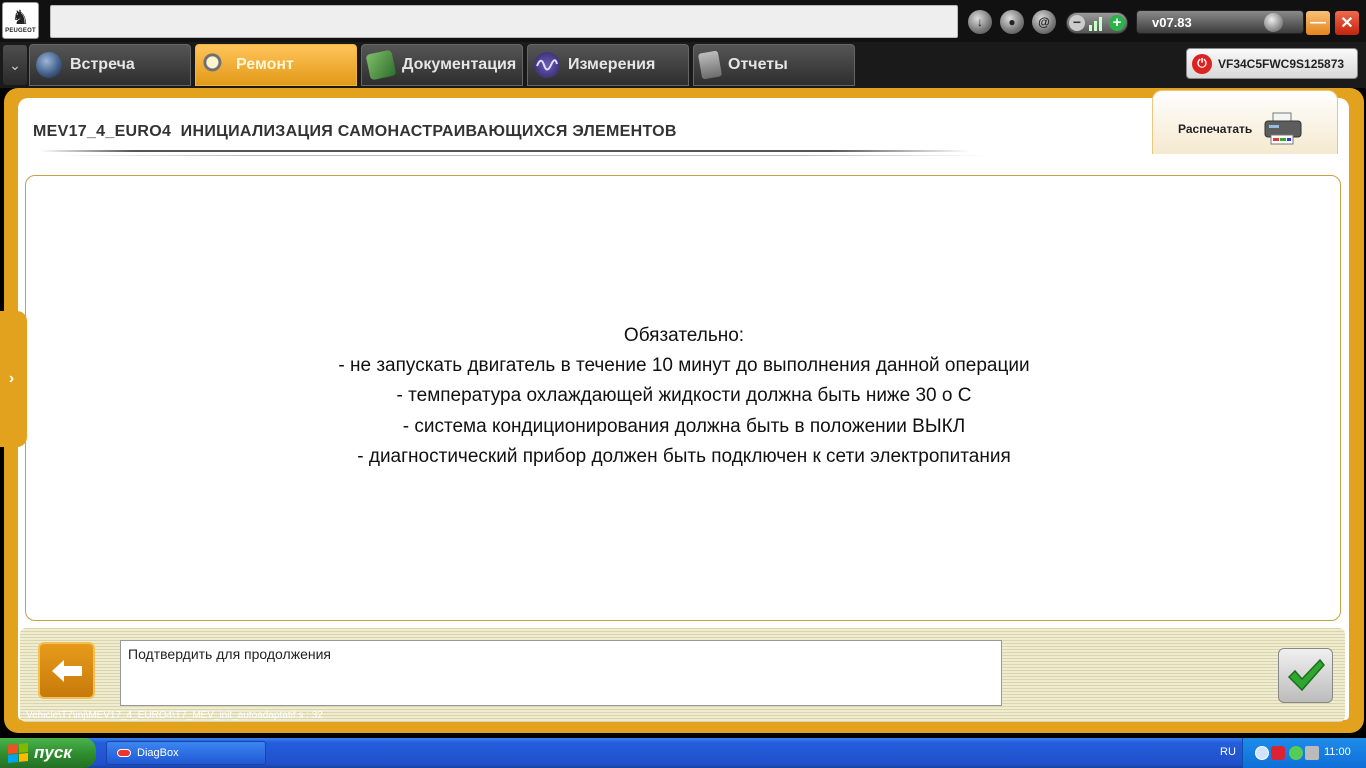 The width and height of the screenshot is (1366, 768). What do you see at coordinates (49, 65) in the screenshot?
I see `globe-icon` at bounding box center [49, 65].